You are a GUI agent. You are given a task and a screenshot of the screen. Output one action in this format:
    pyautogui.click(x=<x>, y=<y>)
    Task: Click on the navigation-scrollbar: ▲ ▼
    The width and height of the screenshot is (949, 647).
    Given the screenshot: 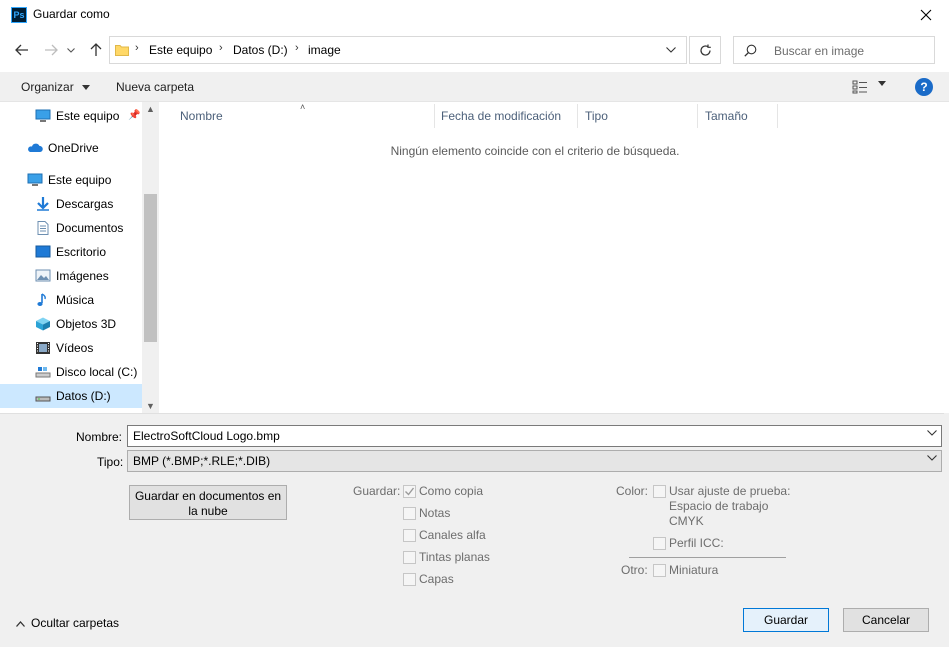 What is the action you would take?
    pyautogui.click(x=150, y=257)
    